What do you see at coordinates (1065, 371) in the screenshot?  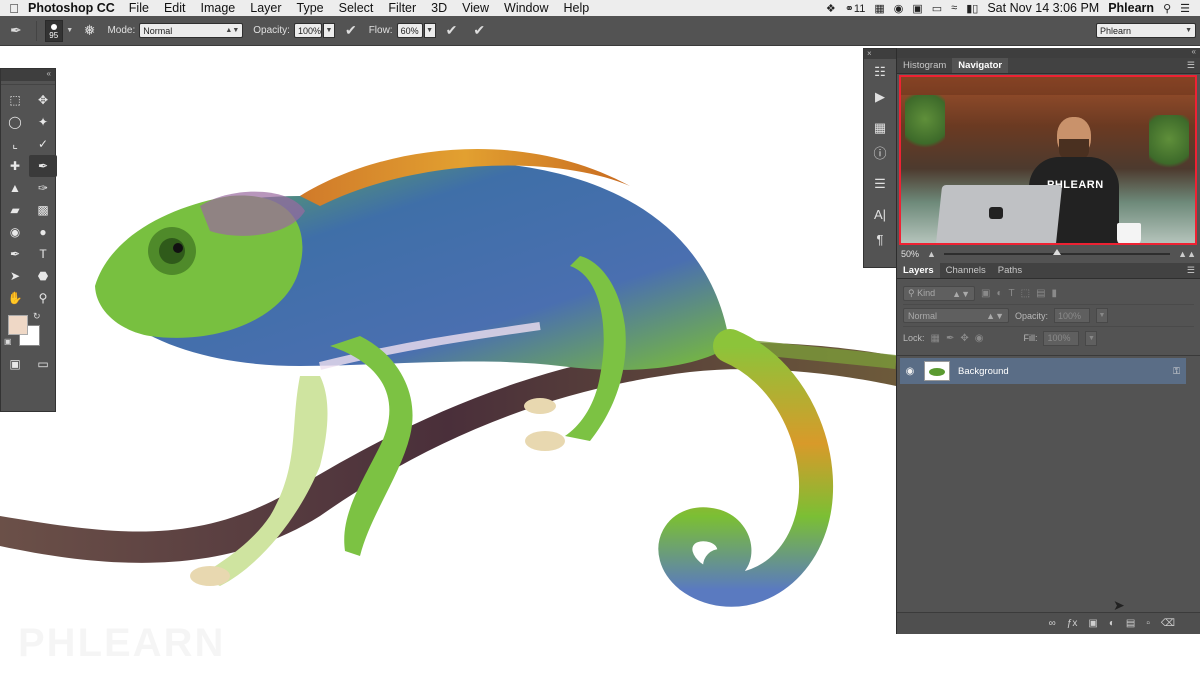 I see `layer-name: Background` at bounding box center [1065, 371].